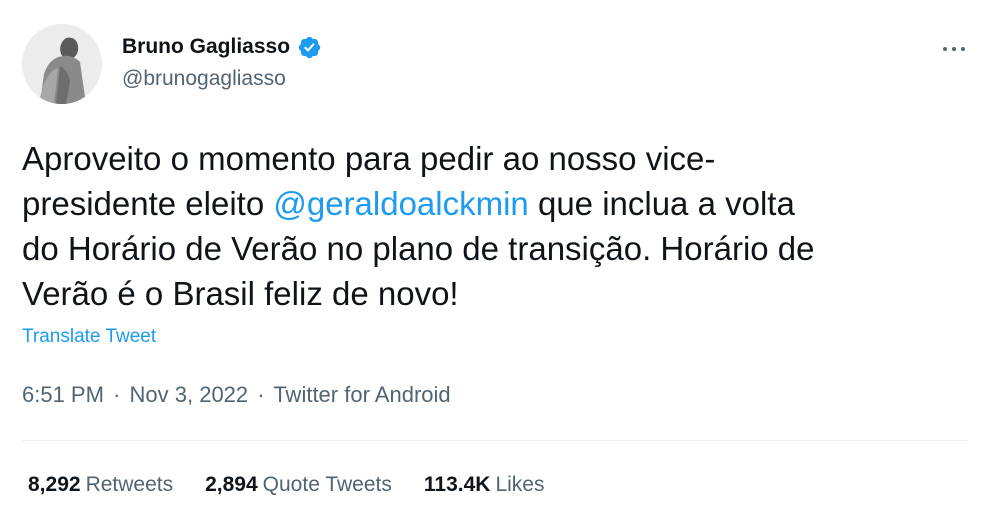 Image resolution: width=1000 pixels, height=525 pixels. What do you see at coordinates (327, 484) in the screenshot?
I see `quote-tweets-label: Quote Tweets` at bounding box center [327, 484].